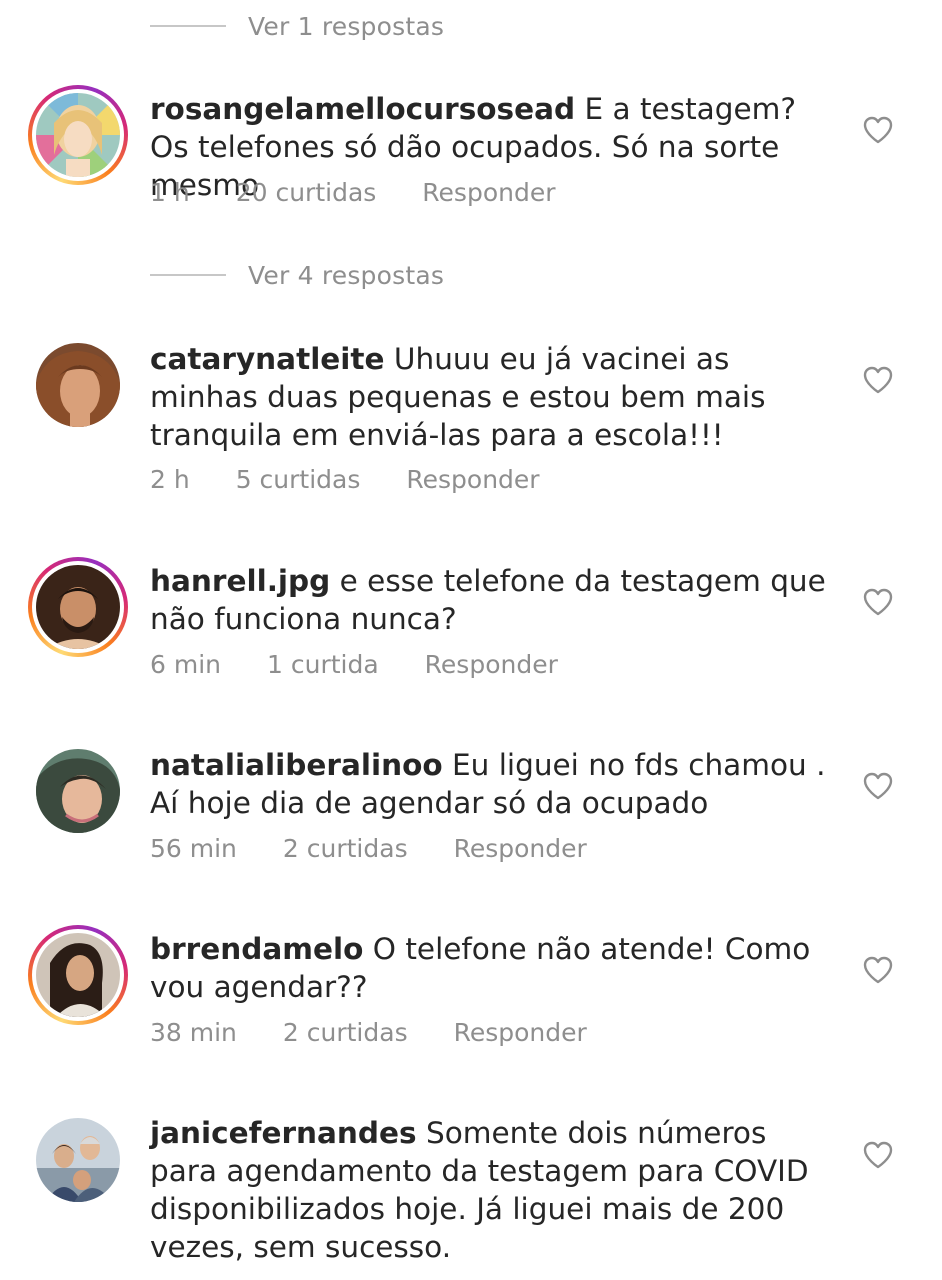 This screenshot has width=942, height=1280. What do you see at coordinates (283, 1133) in the screenshot?
I see `comment-username: janicefernandes` at bounding box center [283, 1133].